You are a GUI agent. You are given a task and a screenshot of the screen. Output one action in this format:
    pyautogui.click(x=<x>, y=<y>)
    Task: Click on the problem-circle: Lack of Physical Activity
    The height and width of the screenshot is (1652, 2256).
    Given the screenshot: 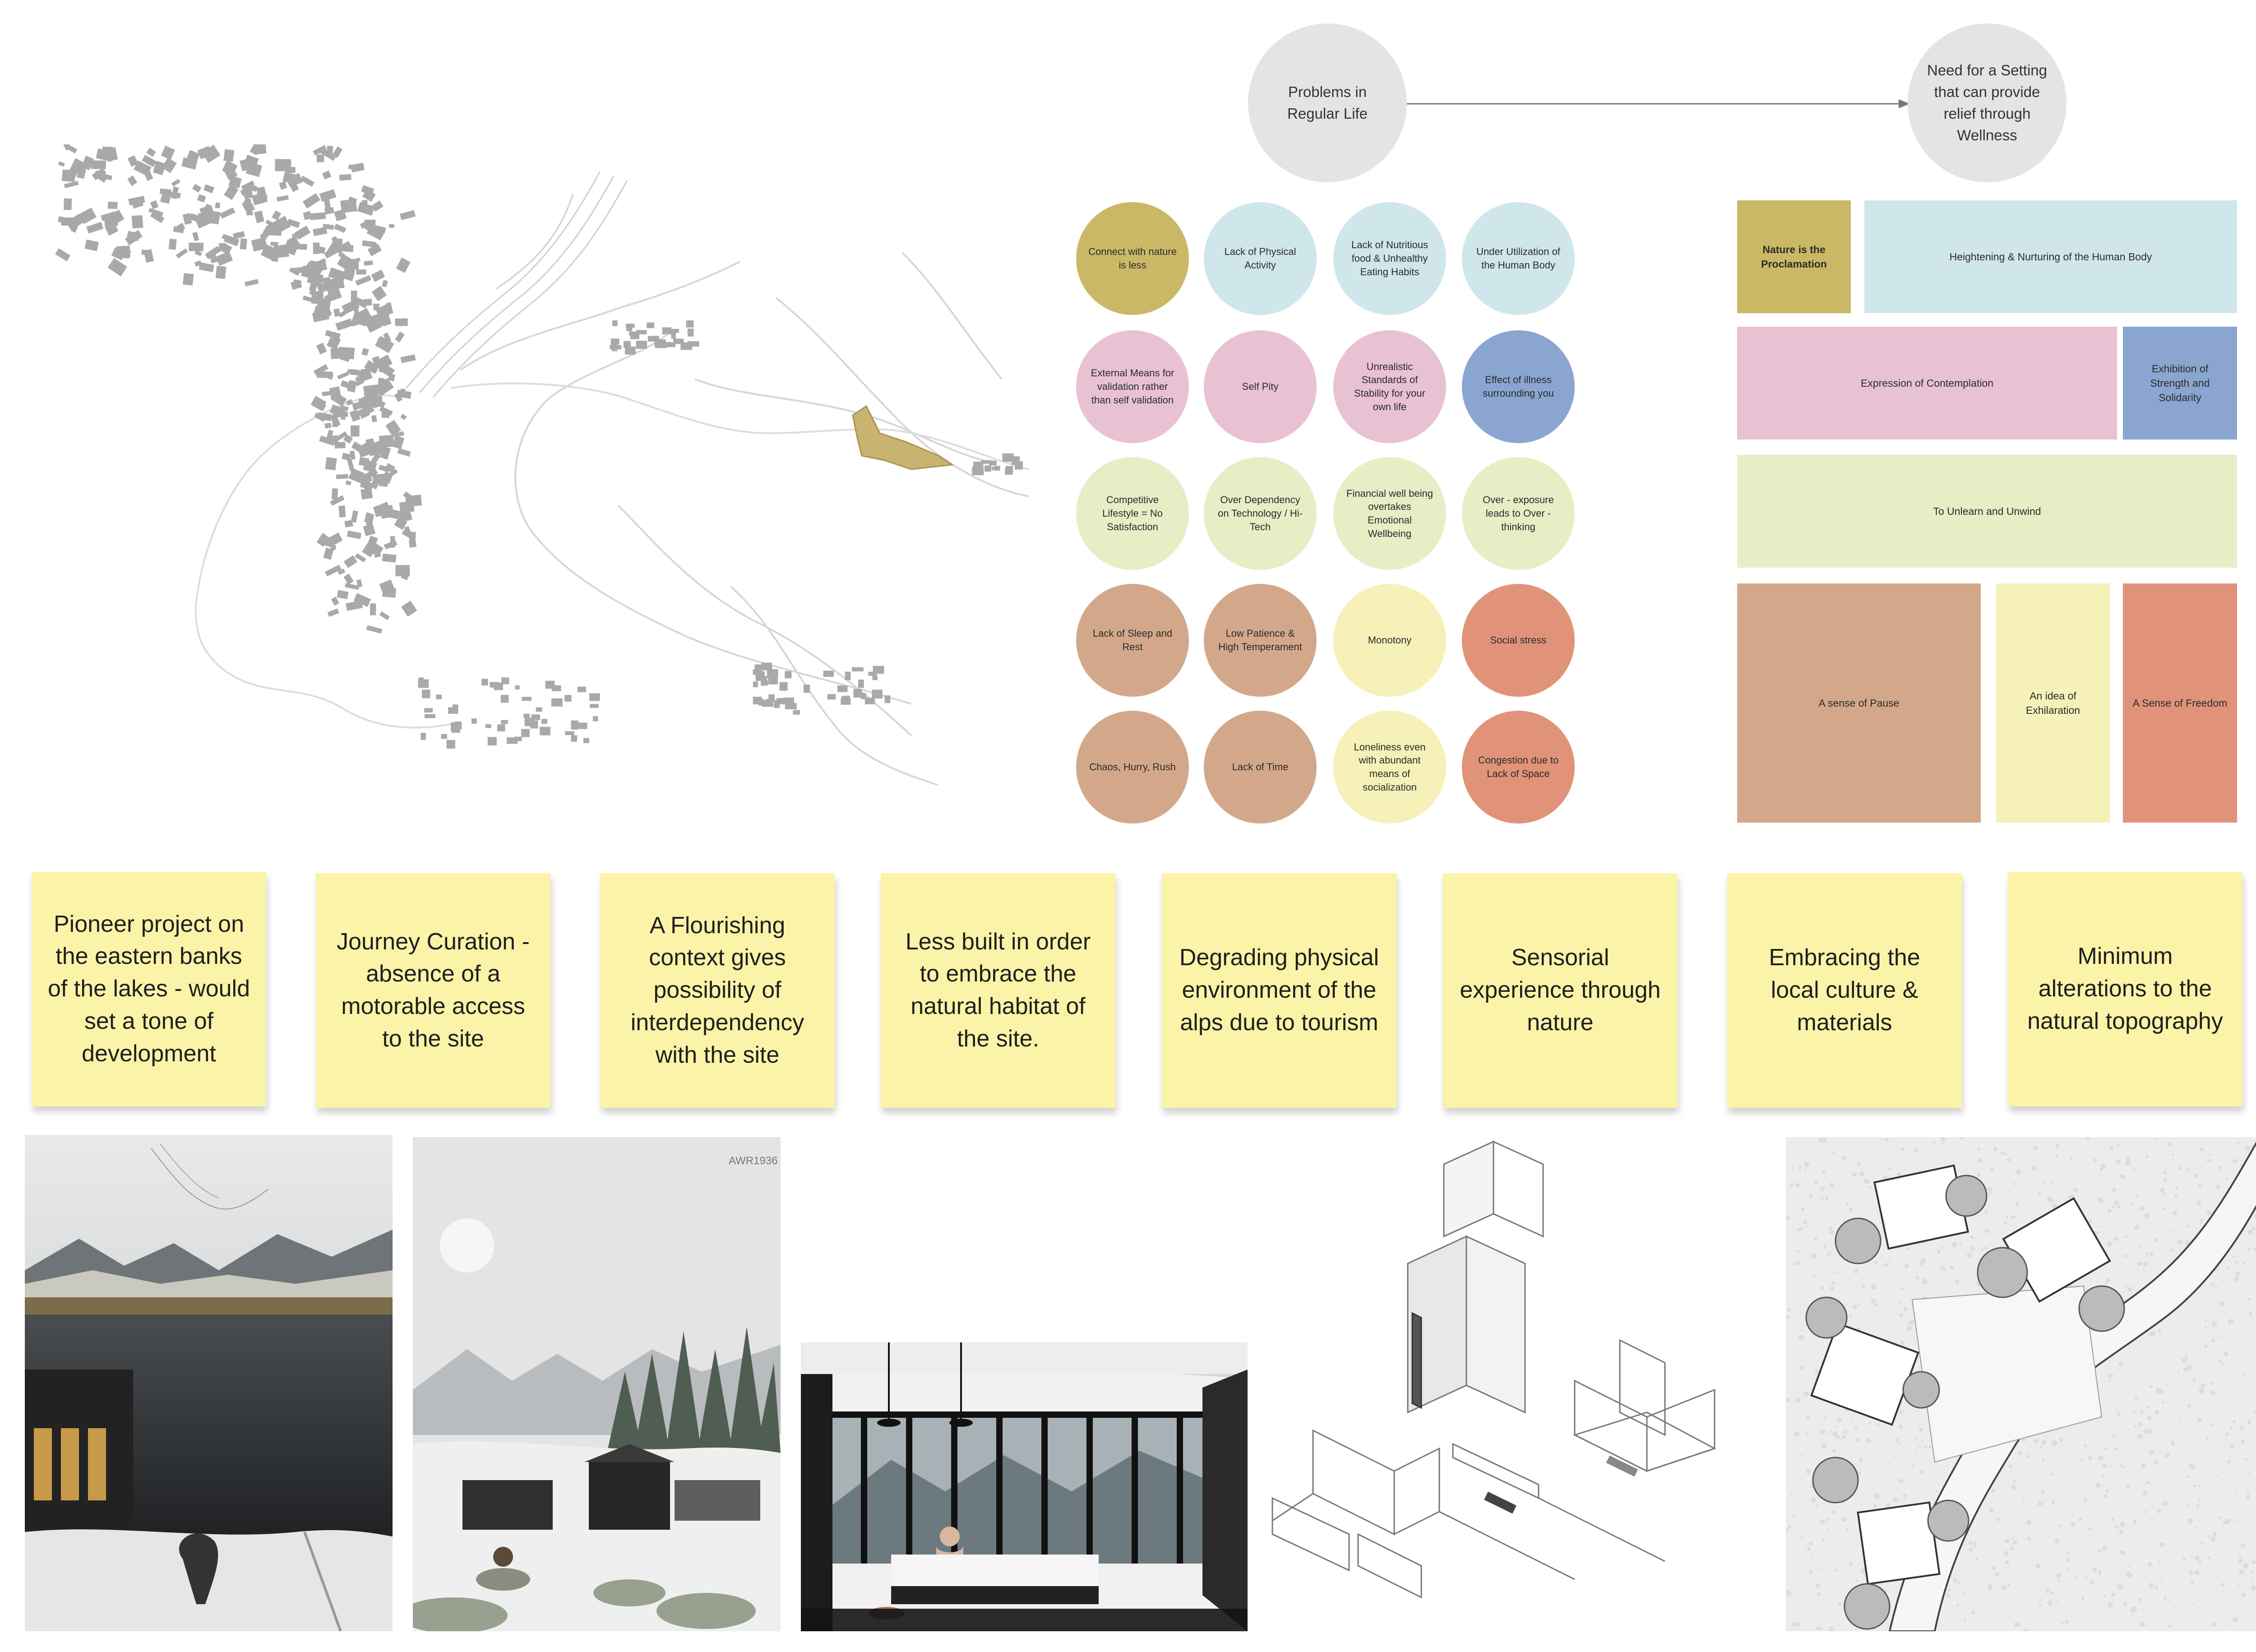 What is the action you would take?
    pyautogui.click(x=1260, y=258)
    